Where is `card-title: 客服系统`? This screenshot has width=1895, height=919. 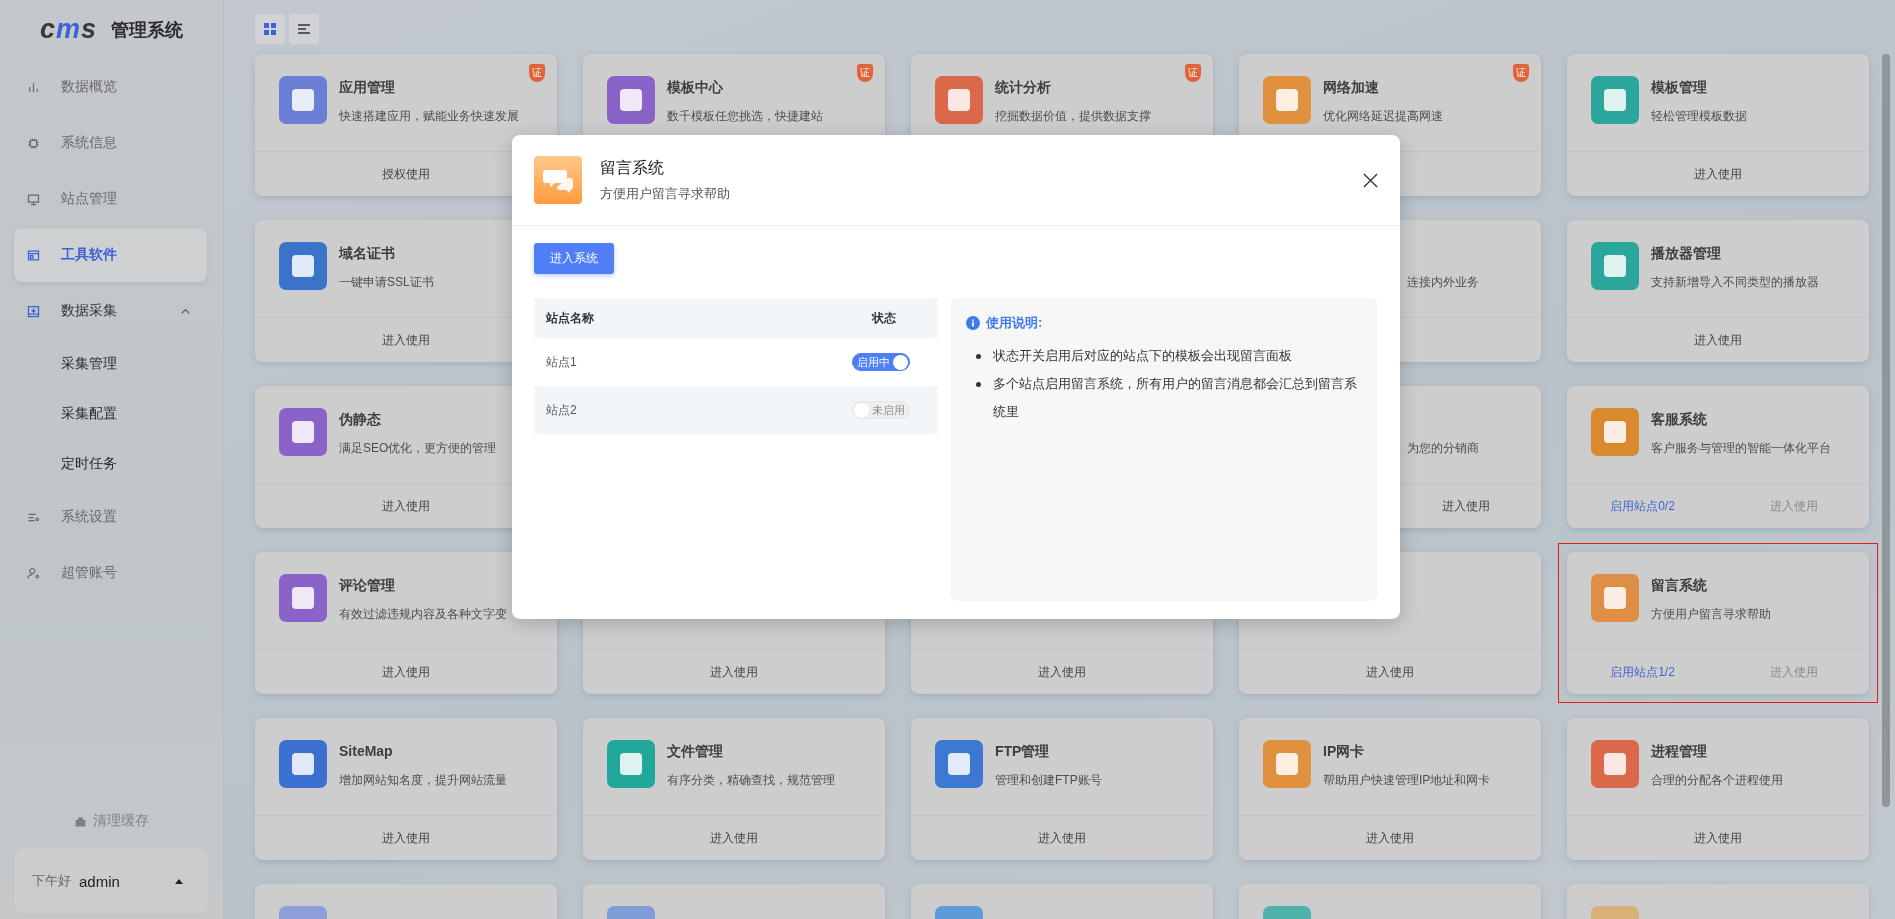
card-title: 客服系统 is located at coordinates (1679, 420).